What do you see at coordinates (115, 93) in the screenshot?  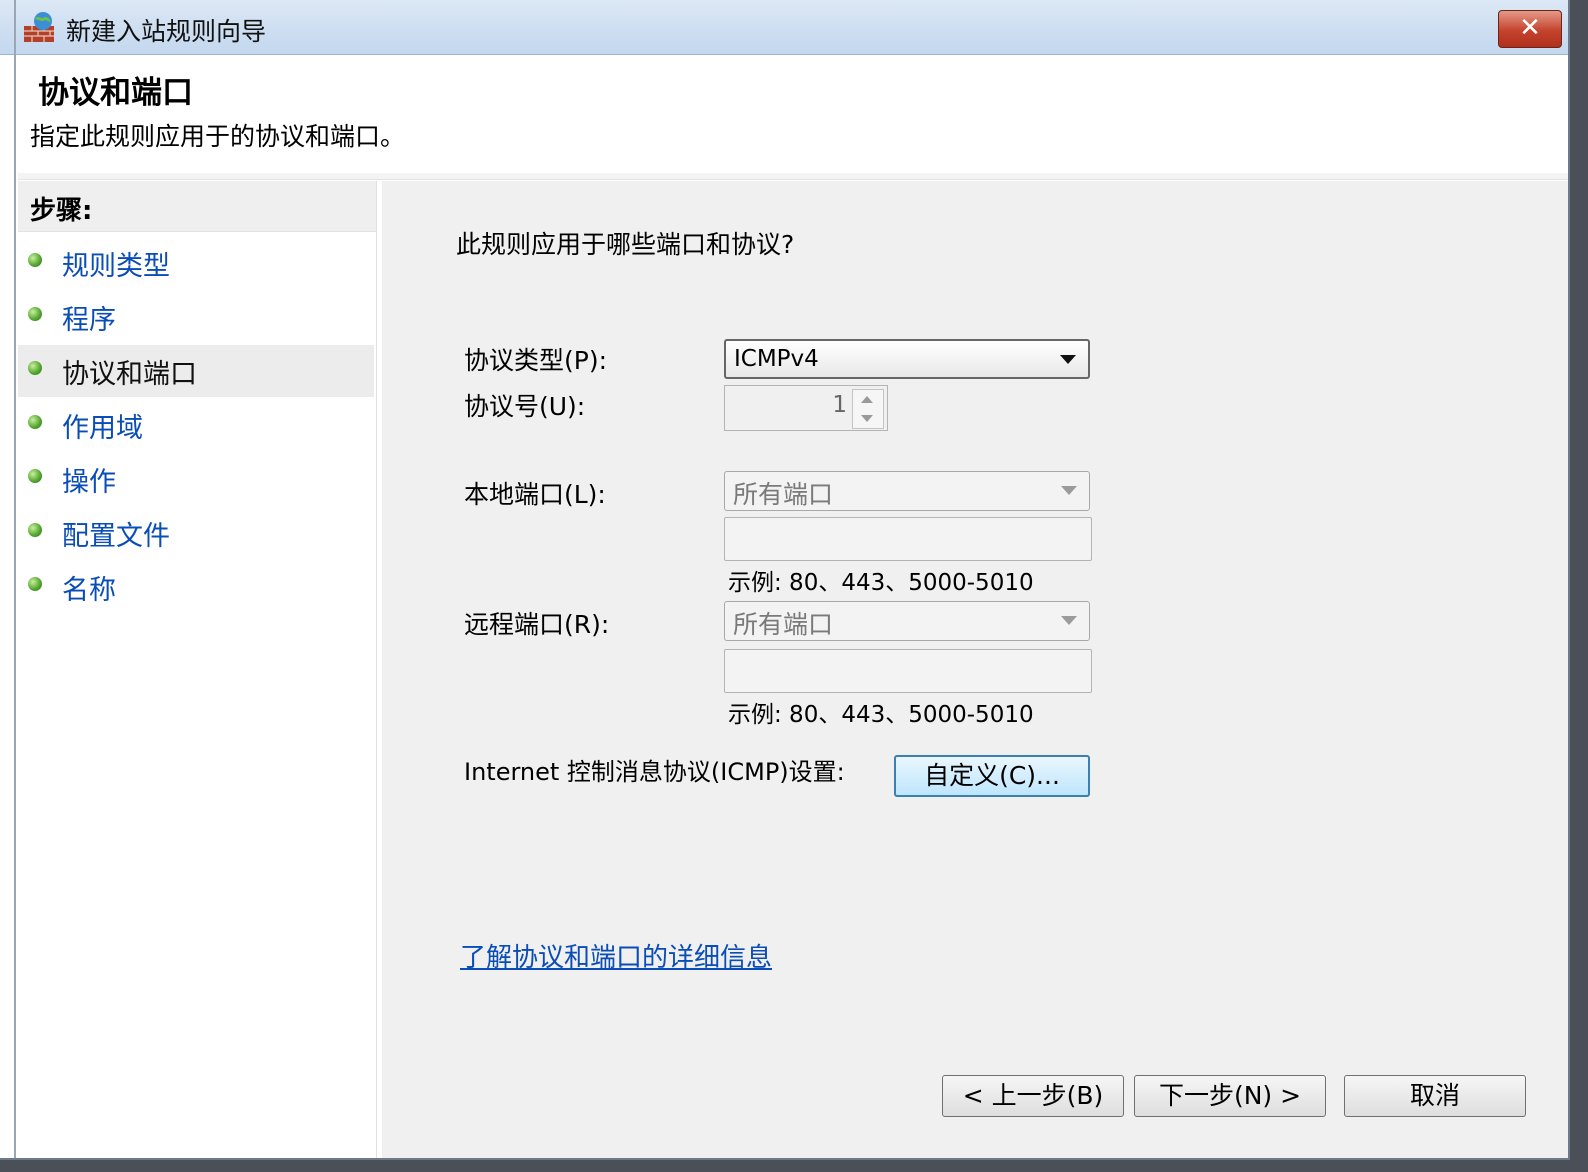 I see `page-title: 协议和端口` at bounding box center [115, 93].